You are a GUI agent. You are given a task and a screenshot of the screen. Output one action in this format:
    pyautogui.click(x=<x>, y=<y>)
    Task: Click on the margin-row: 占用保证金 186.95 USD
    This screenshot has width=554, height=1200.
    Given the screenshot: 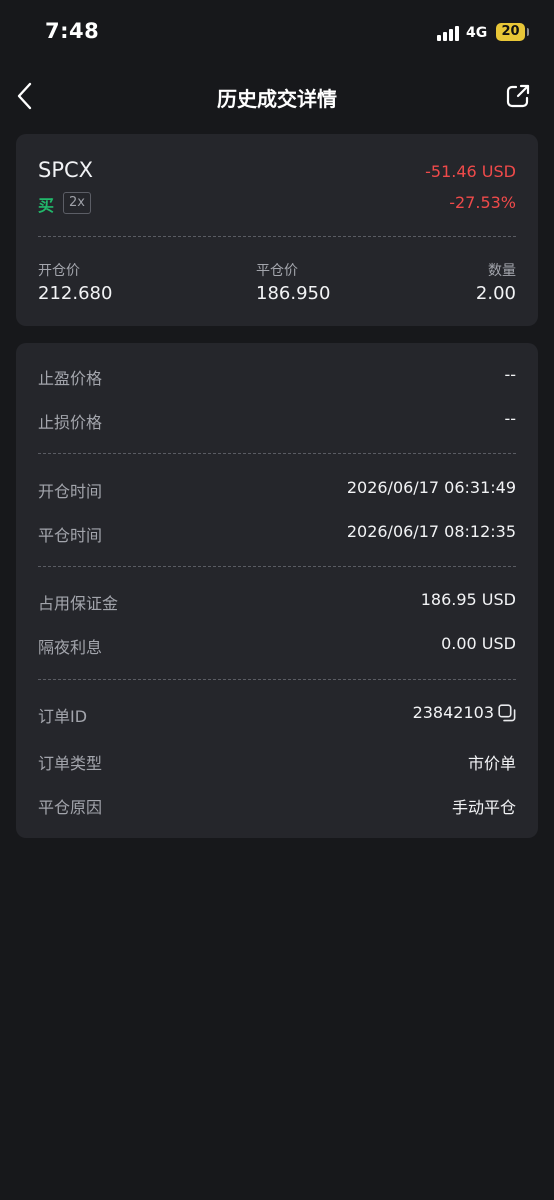 What is the action you would take?
    pyautogui.click(x=277, y=602)
    